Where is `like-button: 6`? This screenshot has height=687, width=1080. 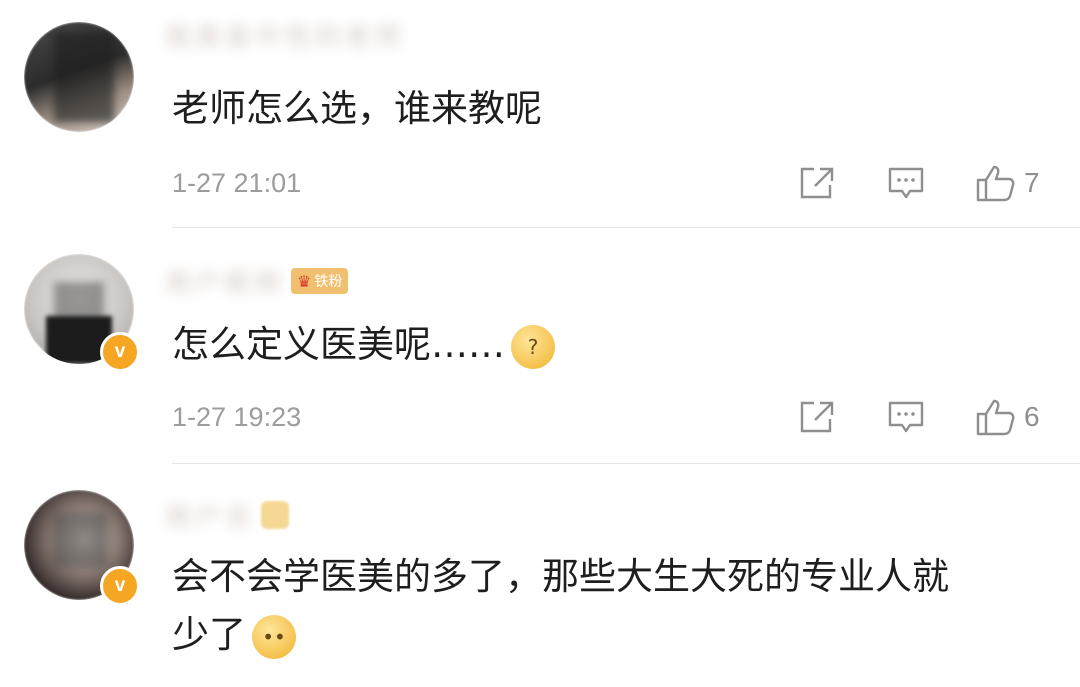
like-button: 6 is located at coordinates (1008, 417).